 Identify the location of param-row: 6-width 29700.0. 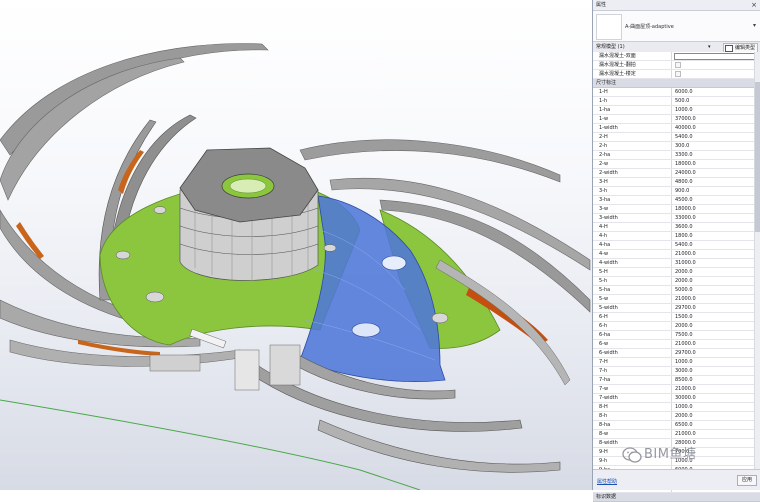
(676, 353).